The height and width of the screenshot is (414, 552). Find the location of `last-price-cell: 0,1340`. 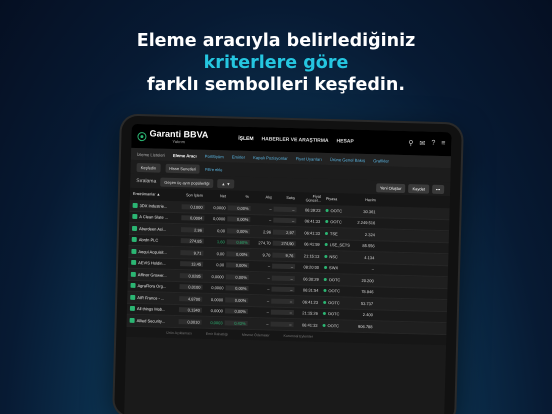

last-price-cell: 0,1340 is located at coordinates (190, 310).